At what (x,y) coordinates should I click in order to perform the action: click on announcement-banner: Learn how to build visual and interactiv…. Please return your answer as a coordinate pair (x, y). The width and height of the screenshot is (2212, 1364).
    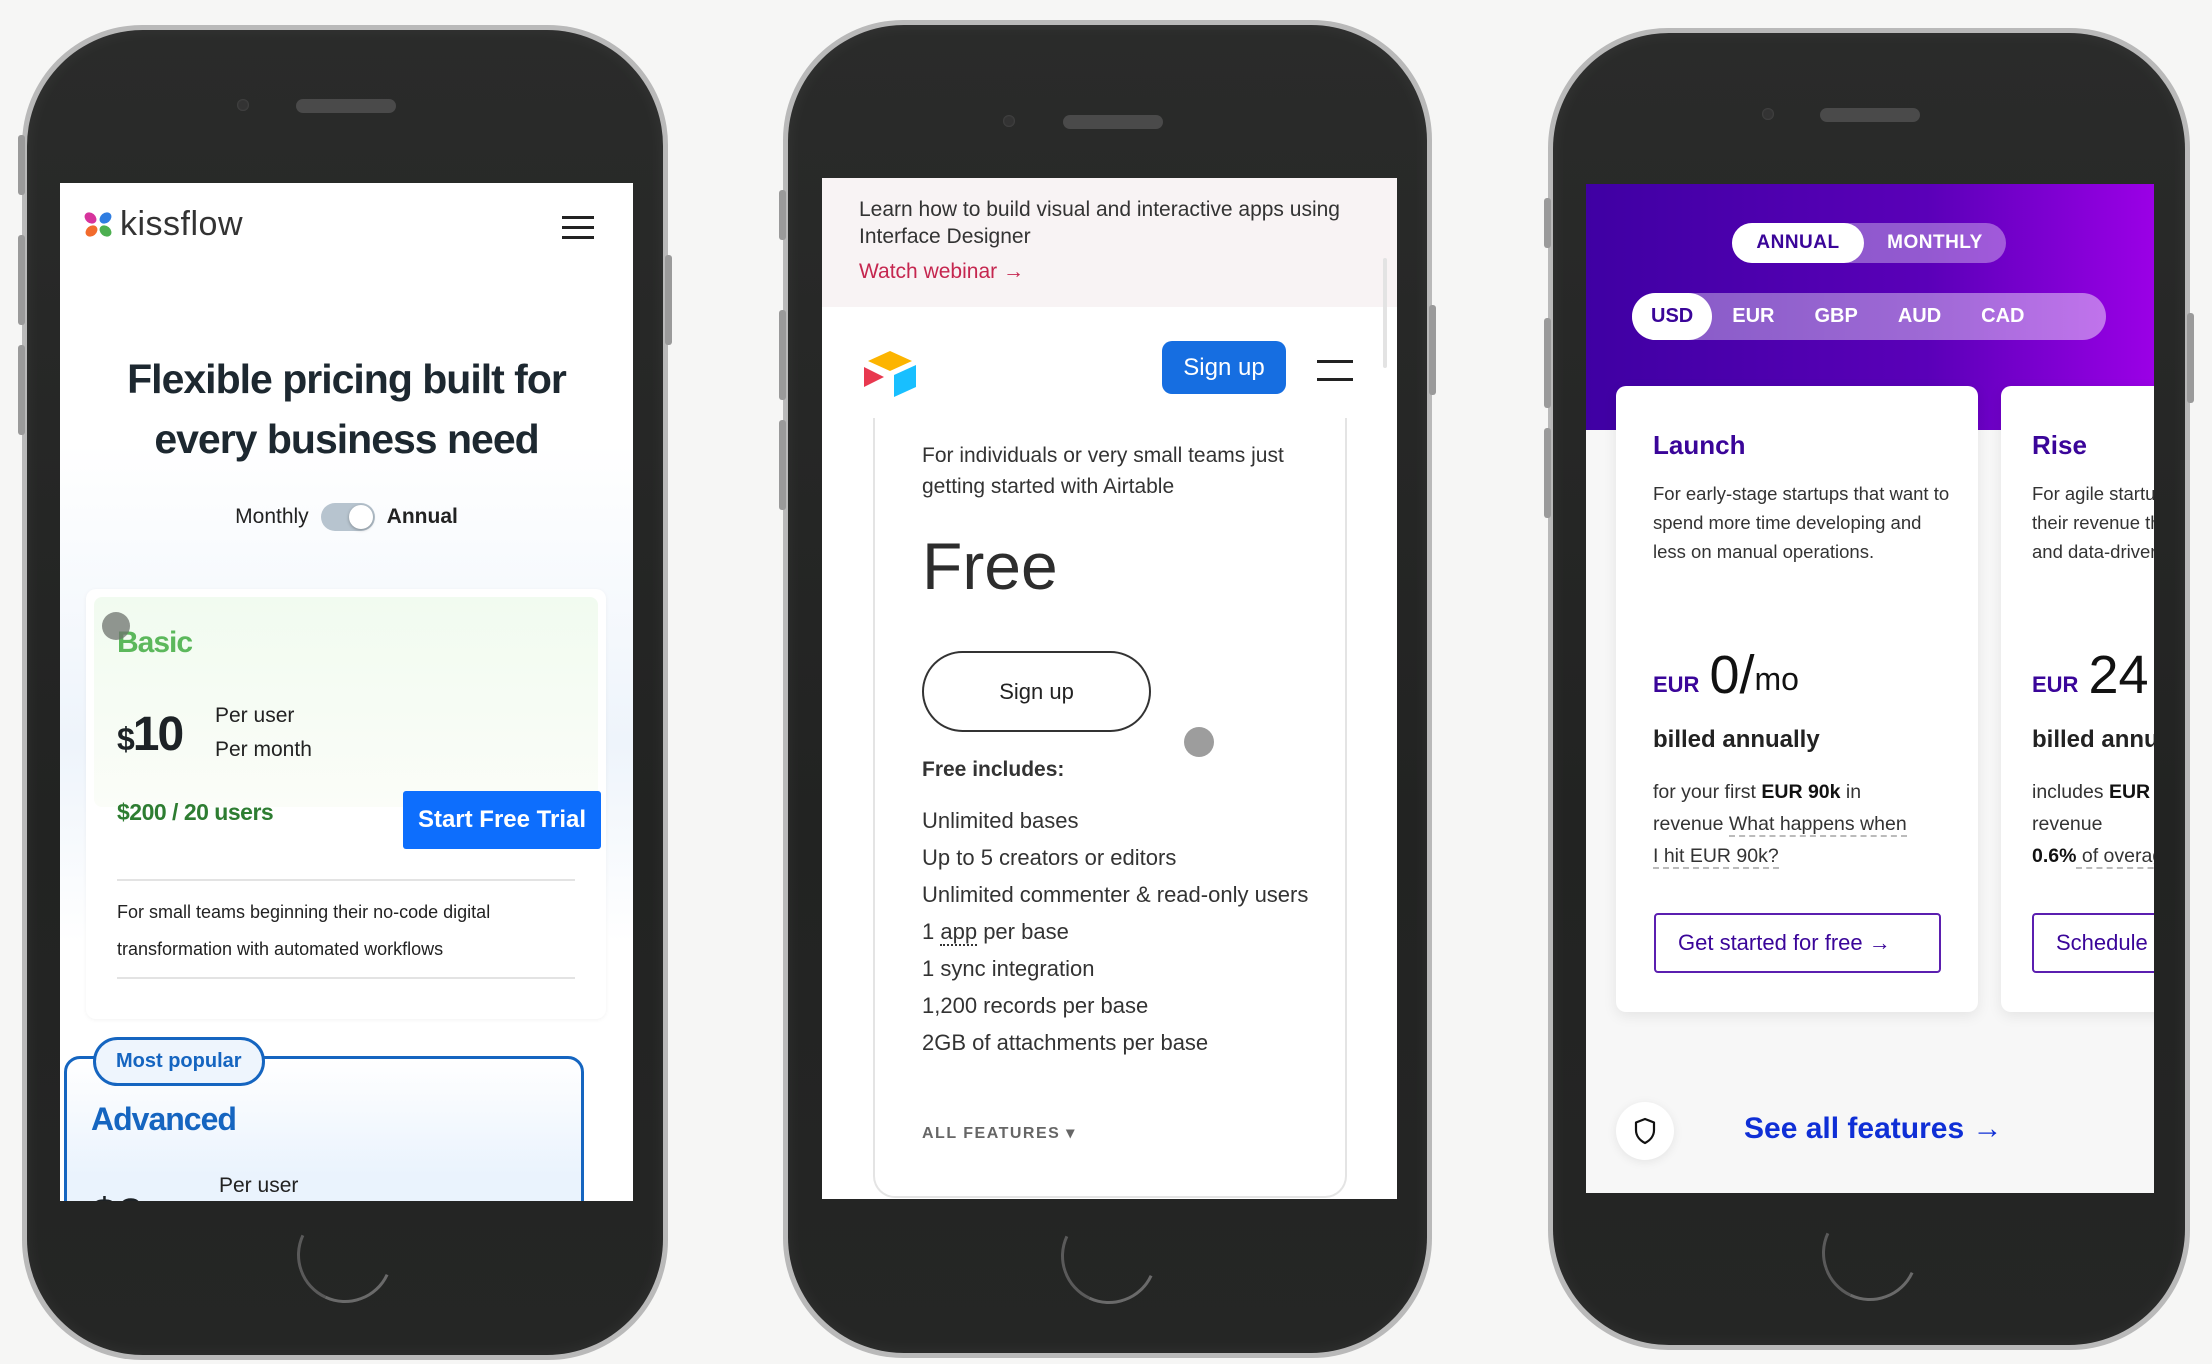
    Looking at the image, I should click on (1109, 242).